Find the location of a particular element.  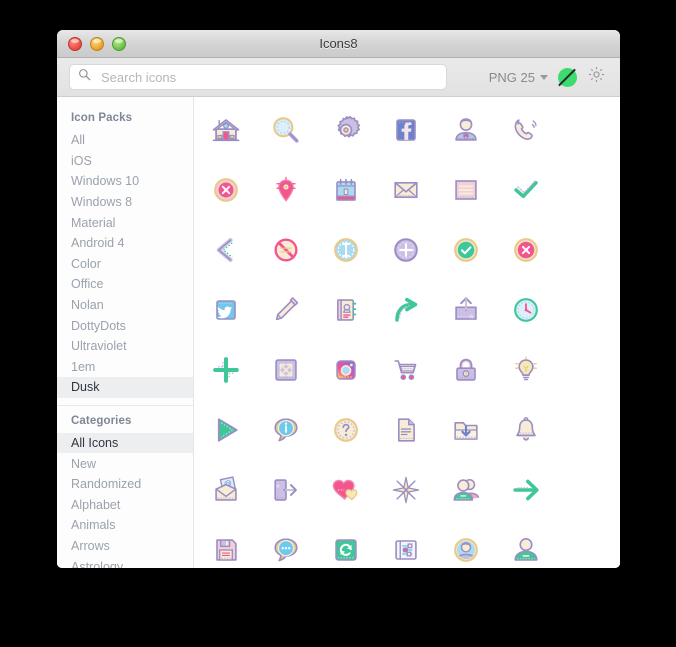

plus-circle-icon is located at coordinates (406, 250).